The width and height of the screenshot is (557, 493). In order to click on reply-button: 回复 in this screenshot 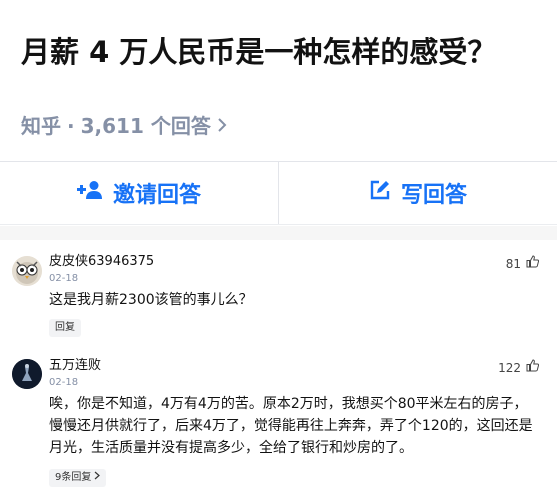, I will do `click(65, 328)`.